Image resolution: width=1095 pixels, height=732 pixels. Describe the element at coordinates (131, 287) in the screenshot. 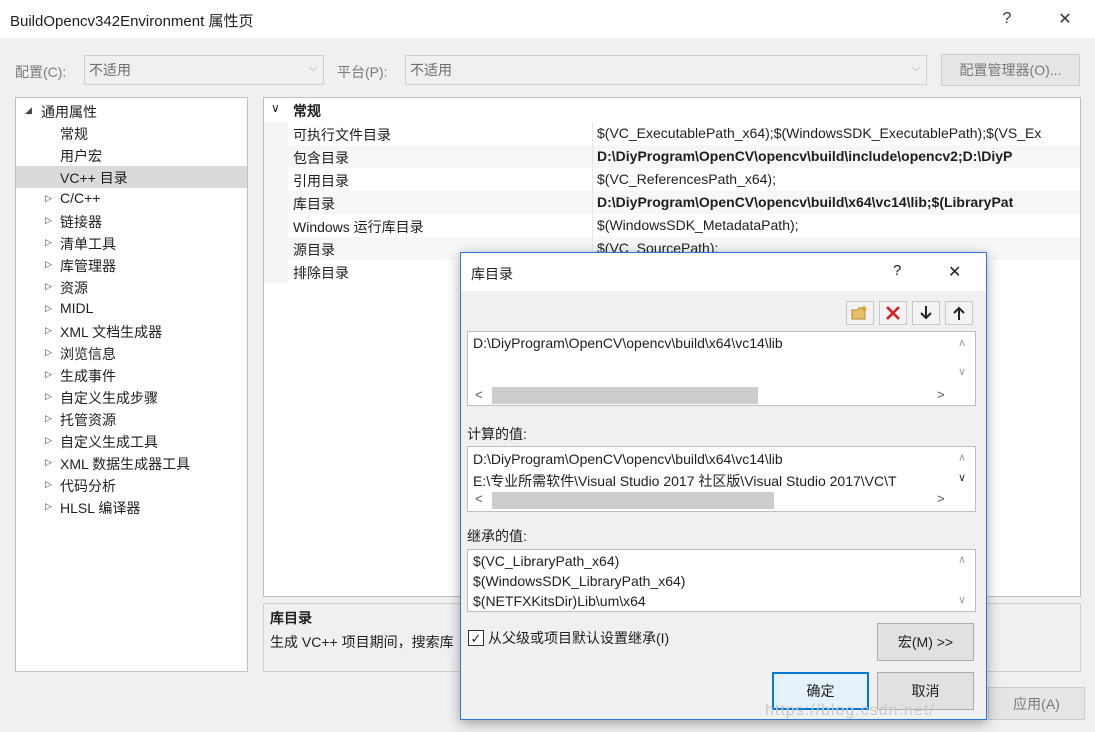

I see `tree-item: ▷ 资源` at that location.